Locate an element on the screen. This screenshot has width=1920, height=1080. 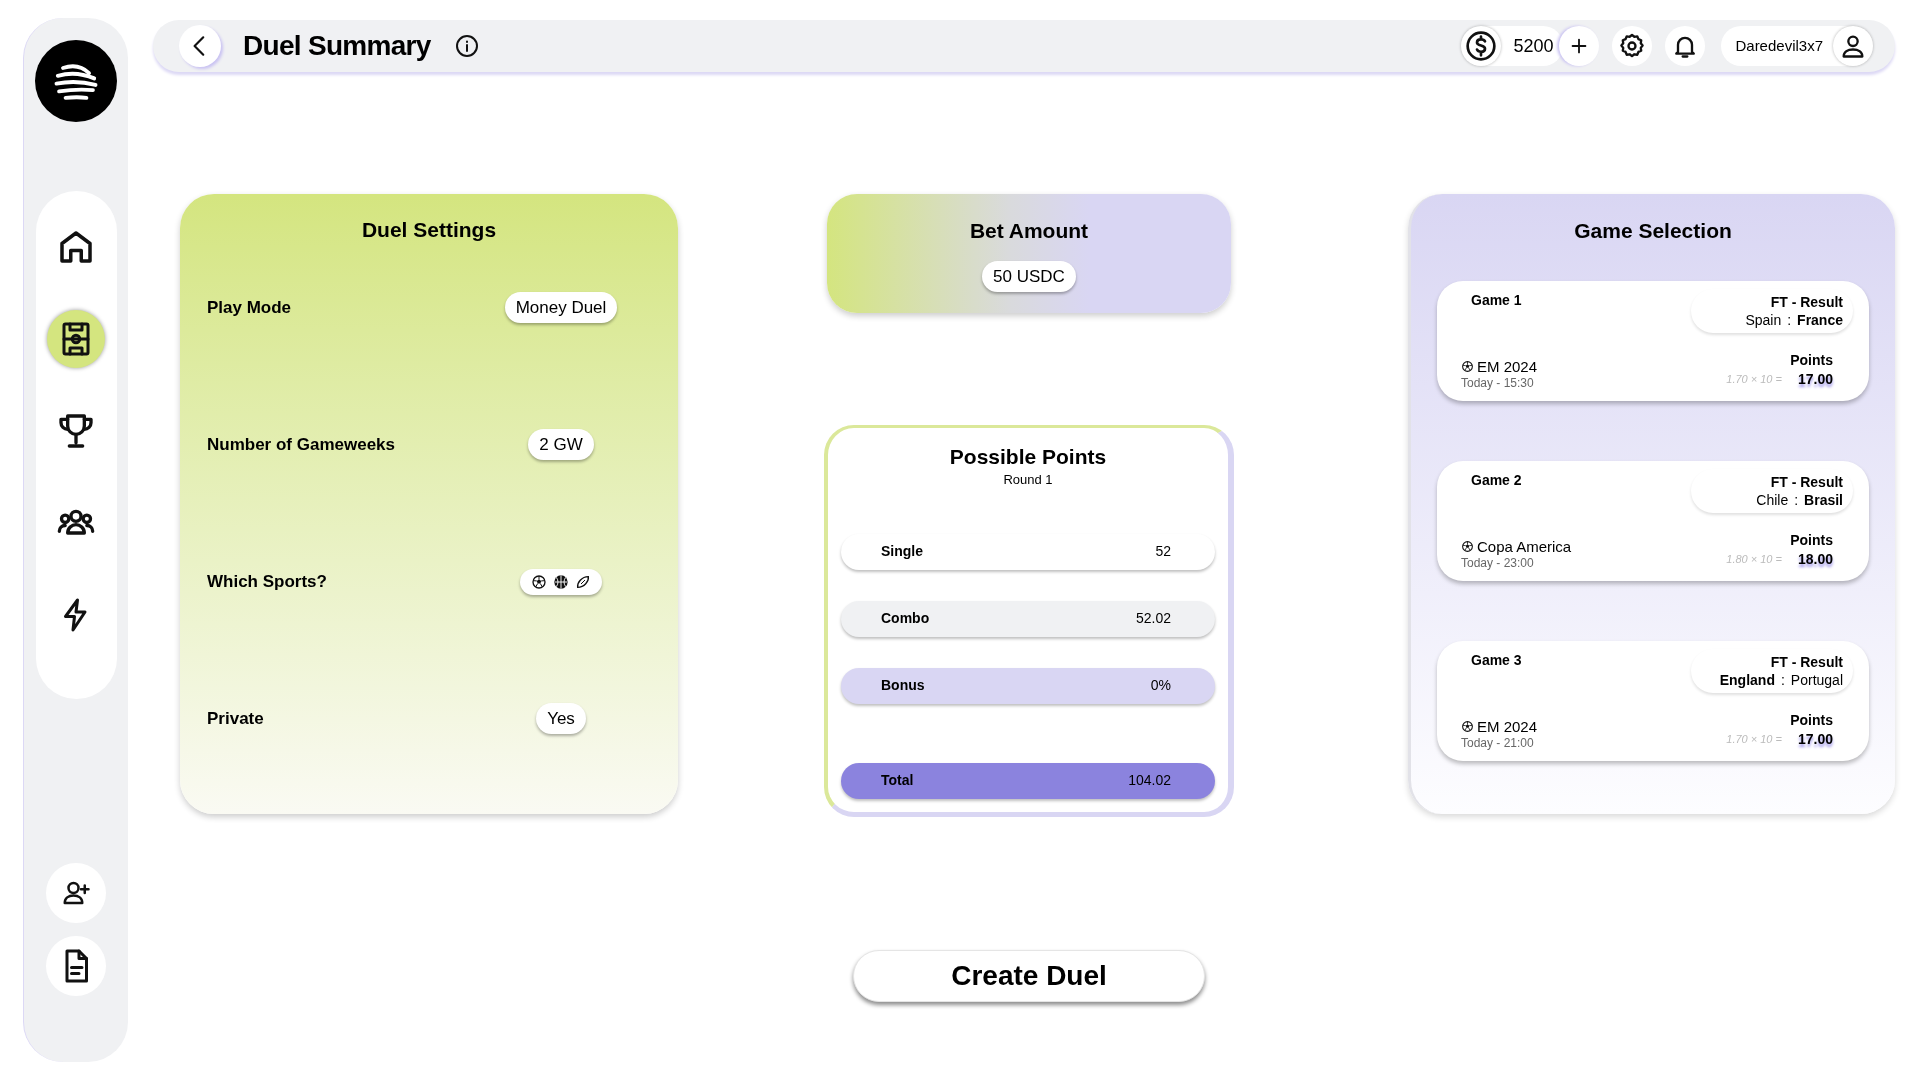
notifications-button is located at coordinates (1685, 46).